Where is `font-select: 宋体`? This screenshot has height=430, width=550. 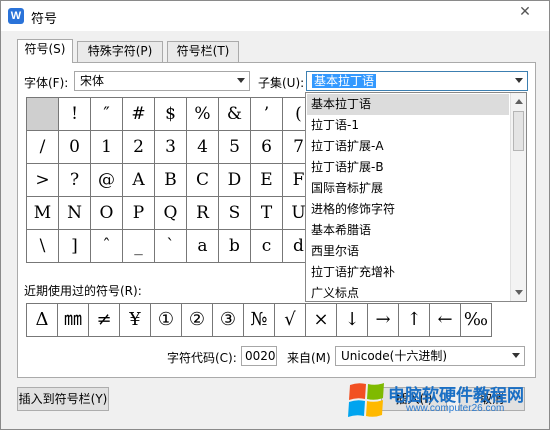
font-select: 宋体 is located at coordinates (162, 81).